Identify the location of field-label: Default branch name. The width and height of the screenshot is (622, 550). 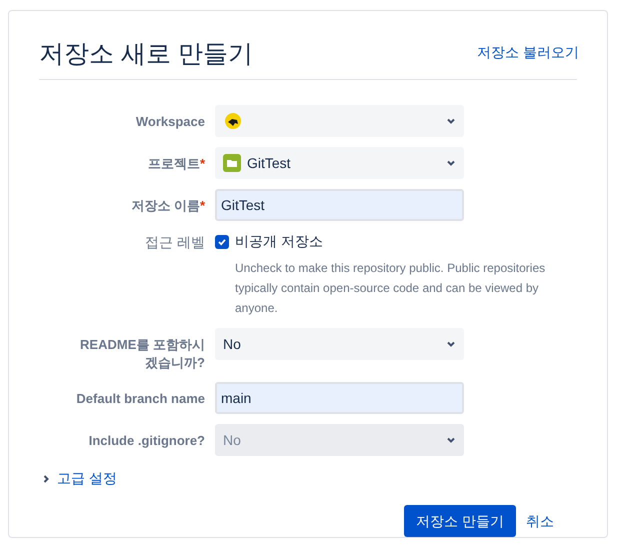
(140, 398).